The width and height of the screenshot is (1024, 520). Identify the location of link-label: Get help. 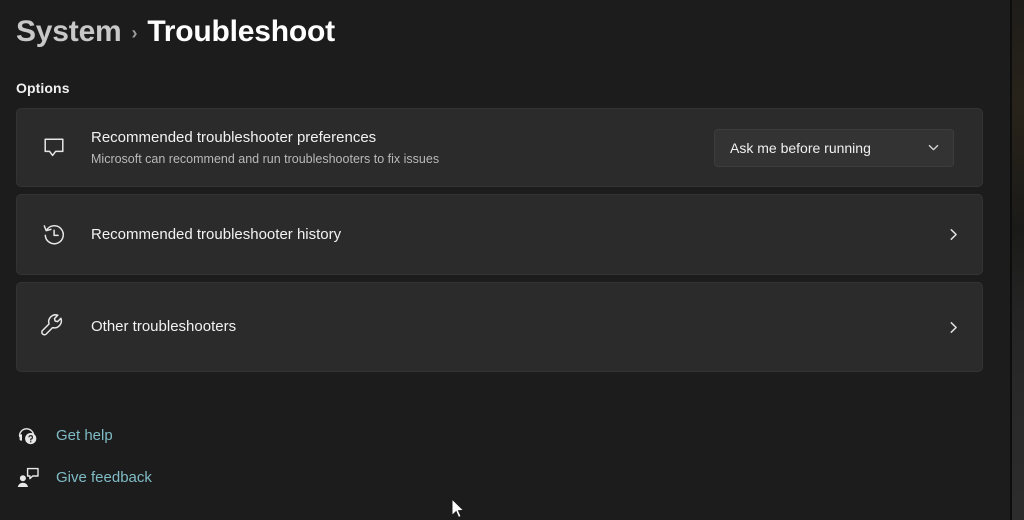
(84, 435).